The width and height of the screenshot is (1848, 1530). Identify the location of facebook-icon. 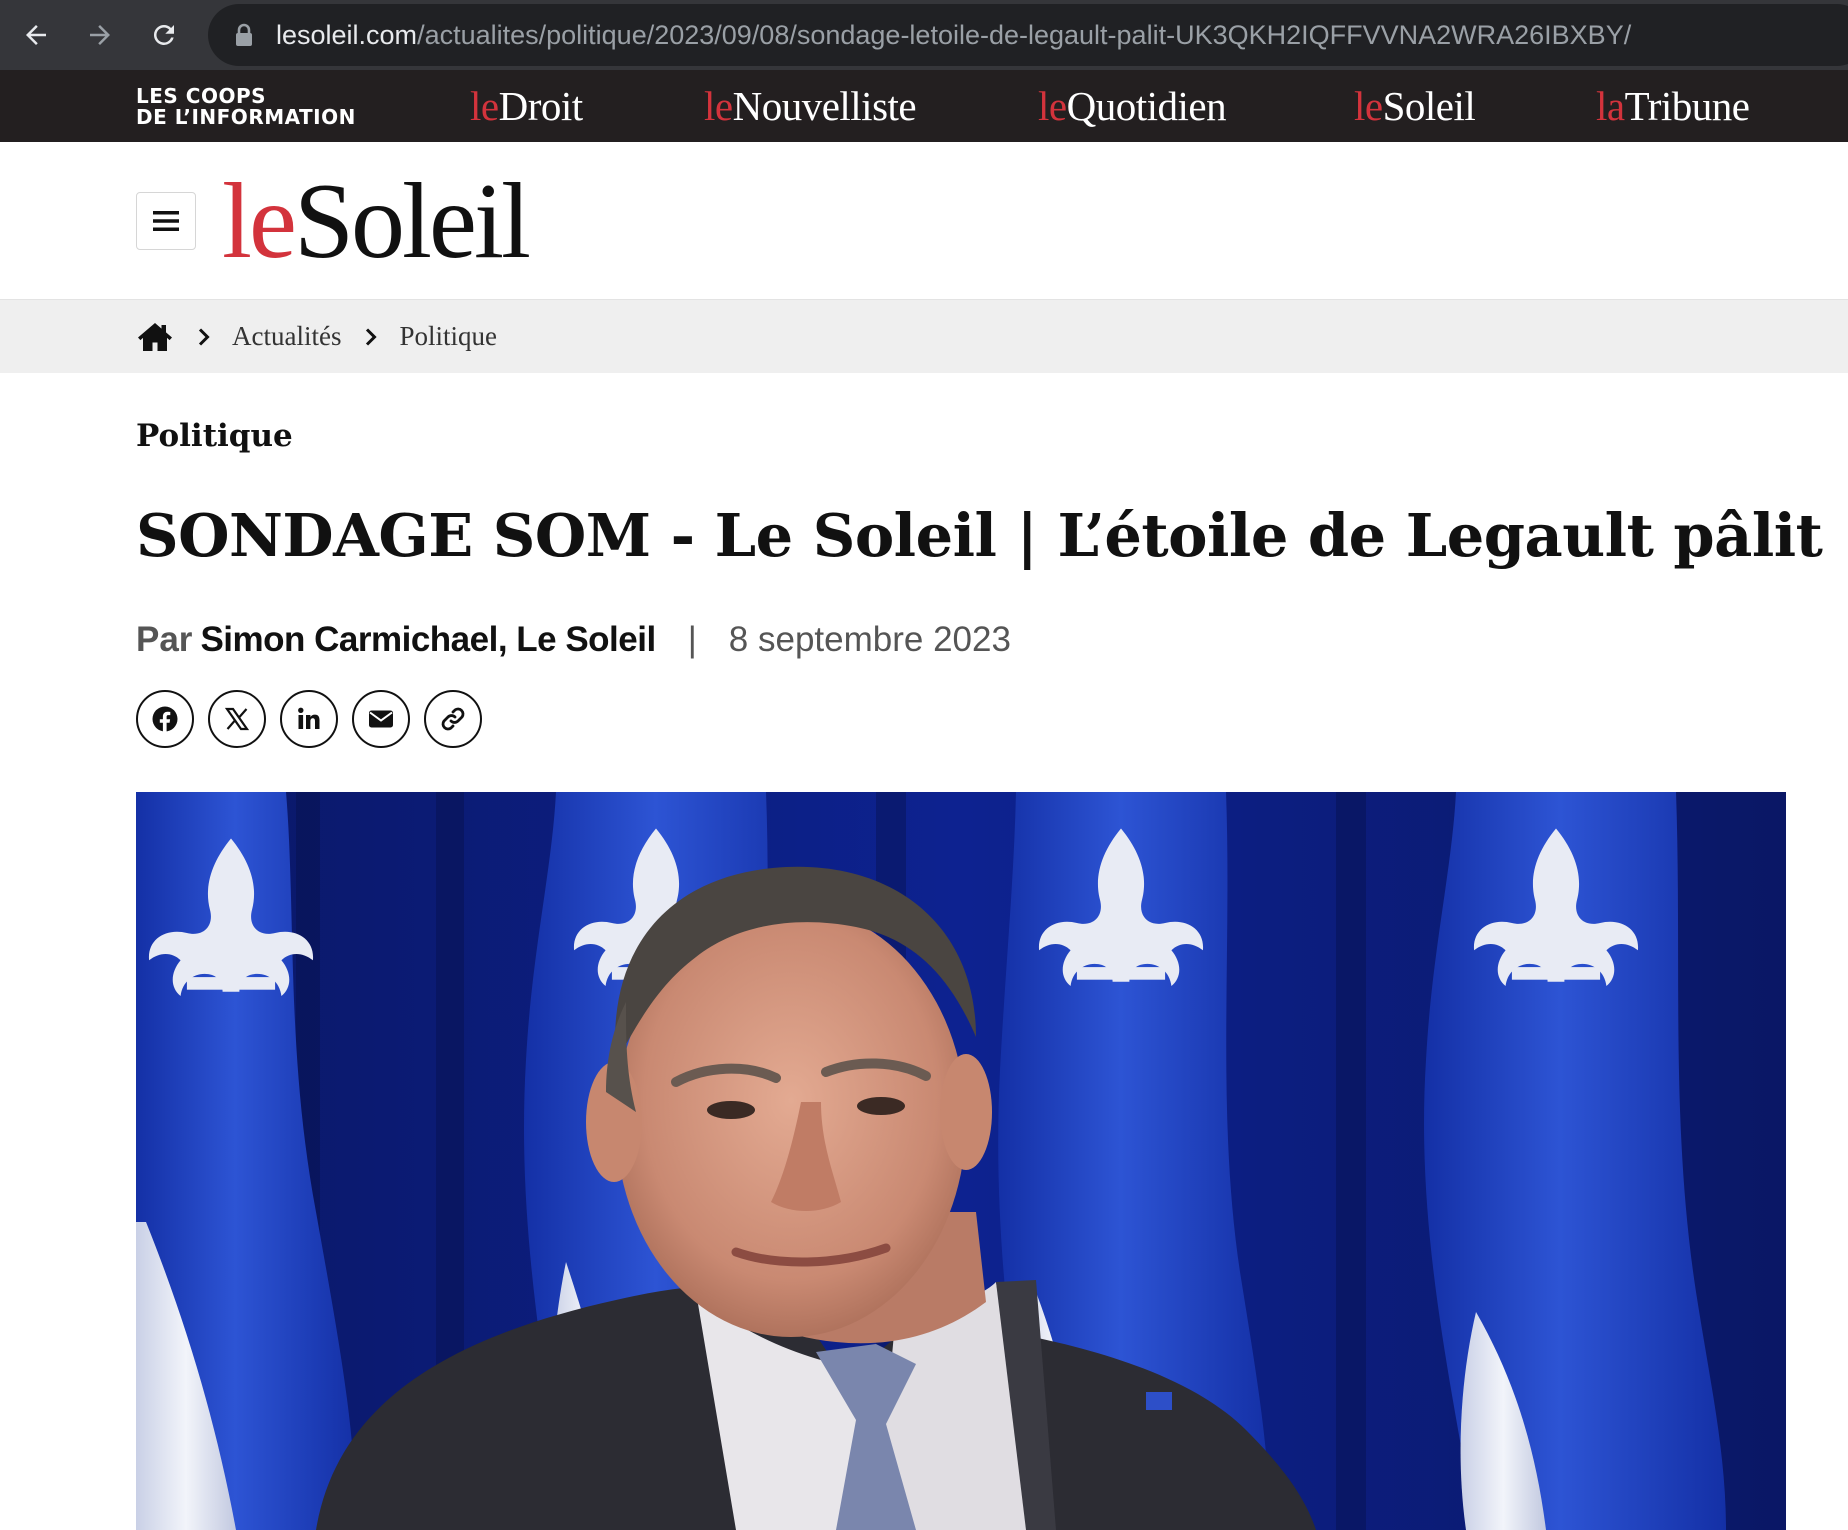
(165, 719).